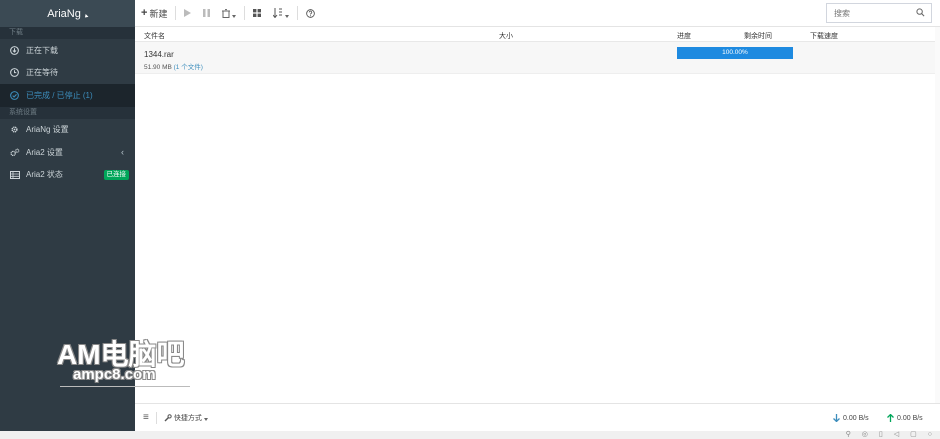 The width and height of the screenshot is (940, 439). I want to click on sidebar-item-waiting: 正在等待, so click(67, 73).